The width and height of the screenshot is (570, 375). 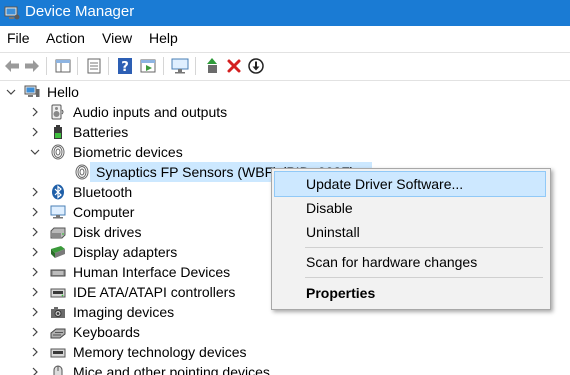 I want to click on window-title: Device Manager, so click(x=80, y=11).